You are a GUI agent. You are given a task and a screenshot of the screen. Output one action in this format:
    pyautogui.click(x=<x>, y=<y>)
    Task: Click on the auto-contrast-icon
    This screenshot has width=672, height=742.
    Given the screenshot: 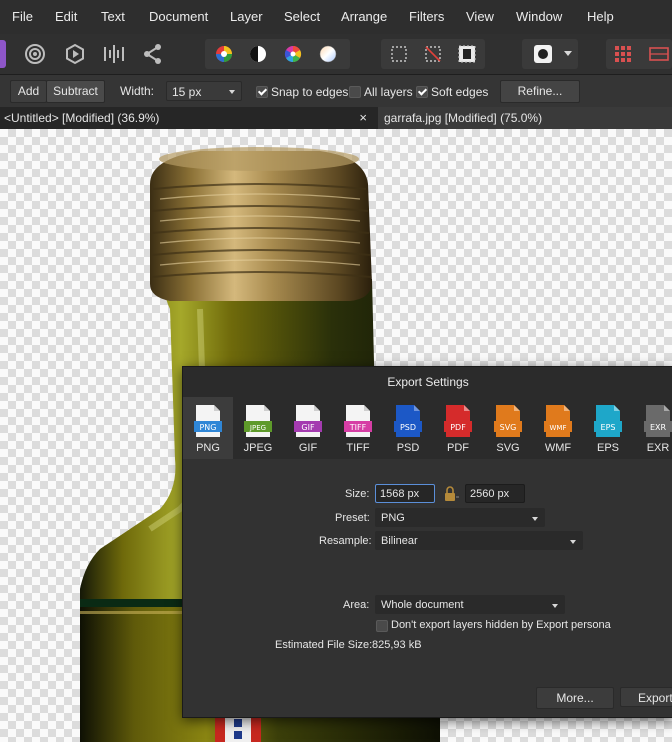 What is the action you would take?
    pyautogui.click(x=258, y=54)
    